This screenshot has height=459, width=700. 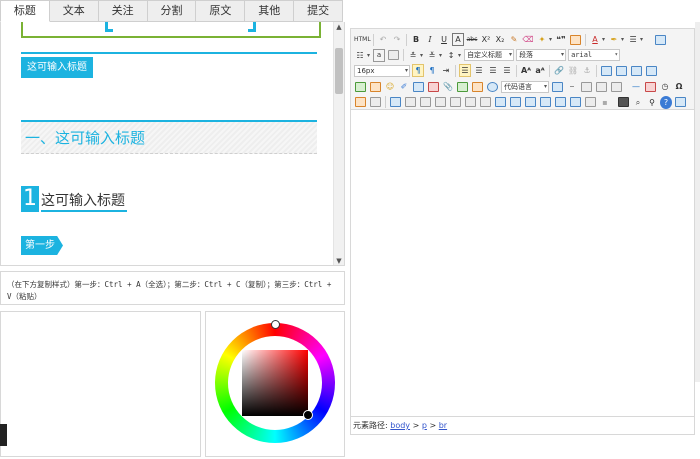 I want to click on insert-col-icon, so click(x=470, y=102).